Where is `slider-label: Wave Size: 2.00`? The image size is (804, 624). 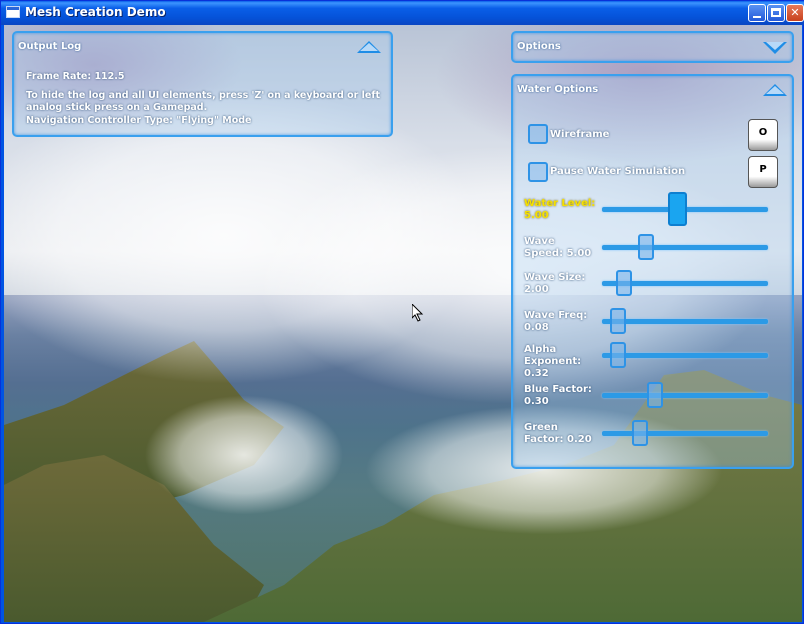
slider-label: Wave Size: 2.00 is located at coordinates (555, 283).